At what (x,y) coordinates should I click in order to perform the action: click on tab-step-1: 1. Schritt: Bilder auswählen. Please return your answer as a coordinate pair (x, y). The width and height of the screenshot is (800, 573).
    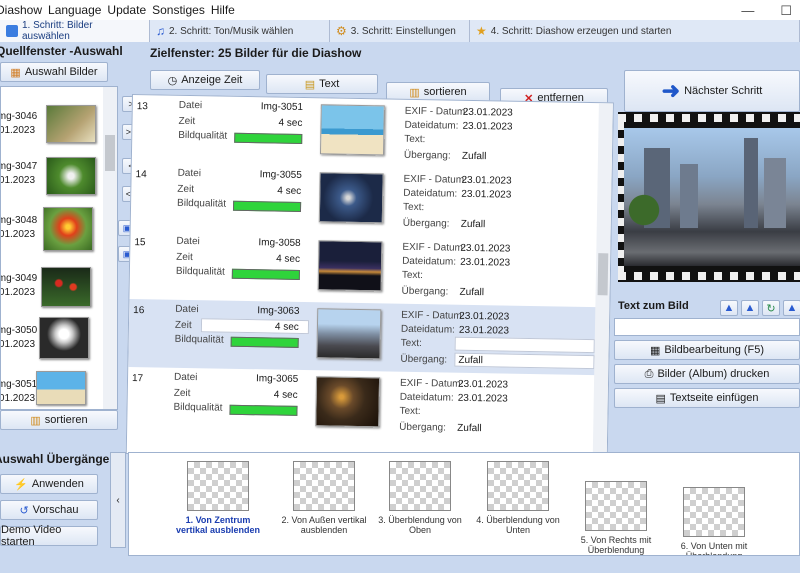
    Looking at the image, I should click on (75, 31).